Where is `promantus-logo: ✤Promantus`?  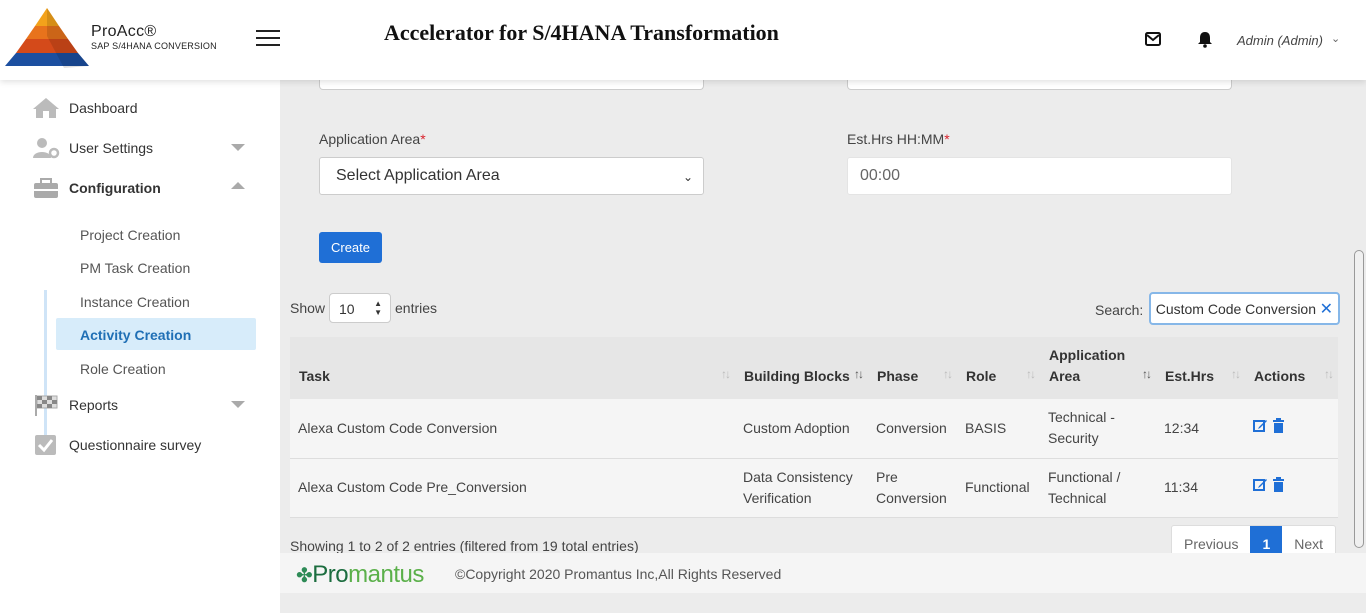 promantus-logo: ✤Promantus is located at coordinates (360, 574).